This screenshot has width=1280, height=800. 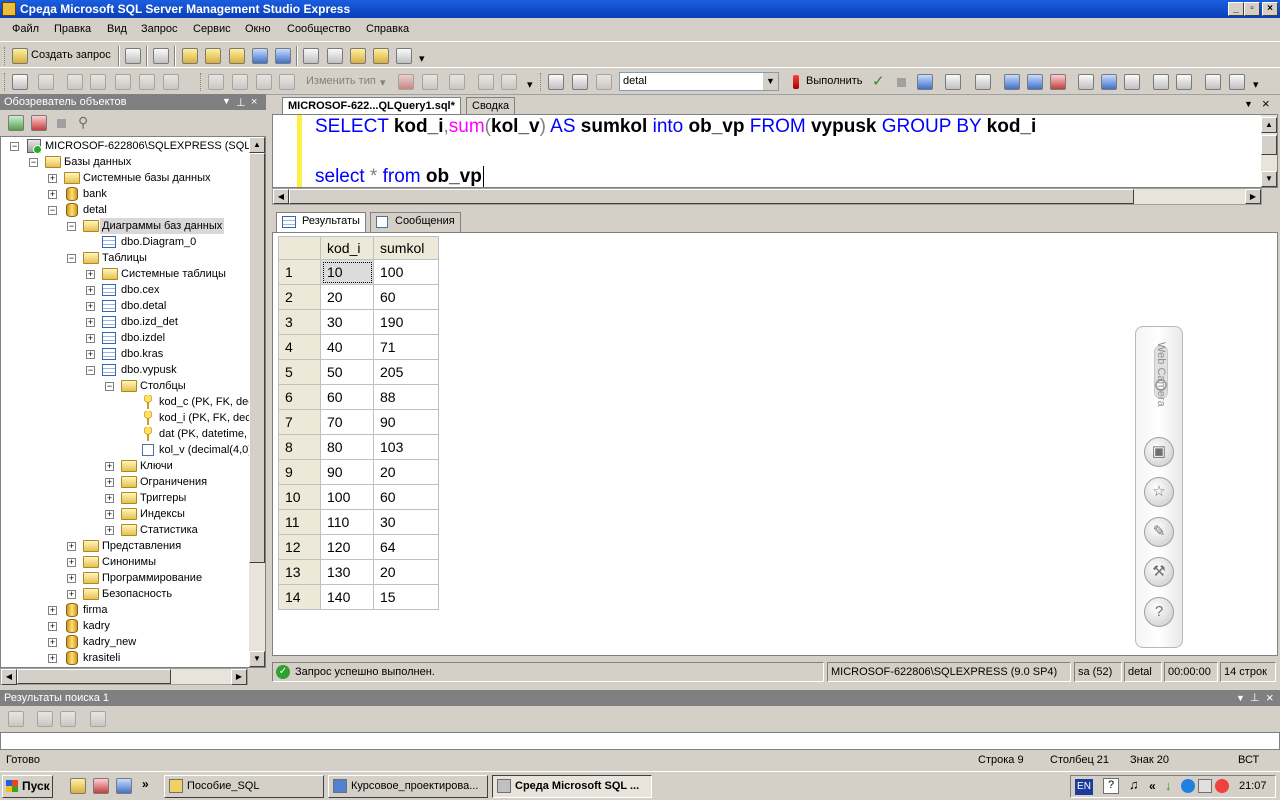 I want to click on chevron-down-icon: ▼, so click(x=226, y=101).